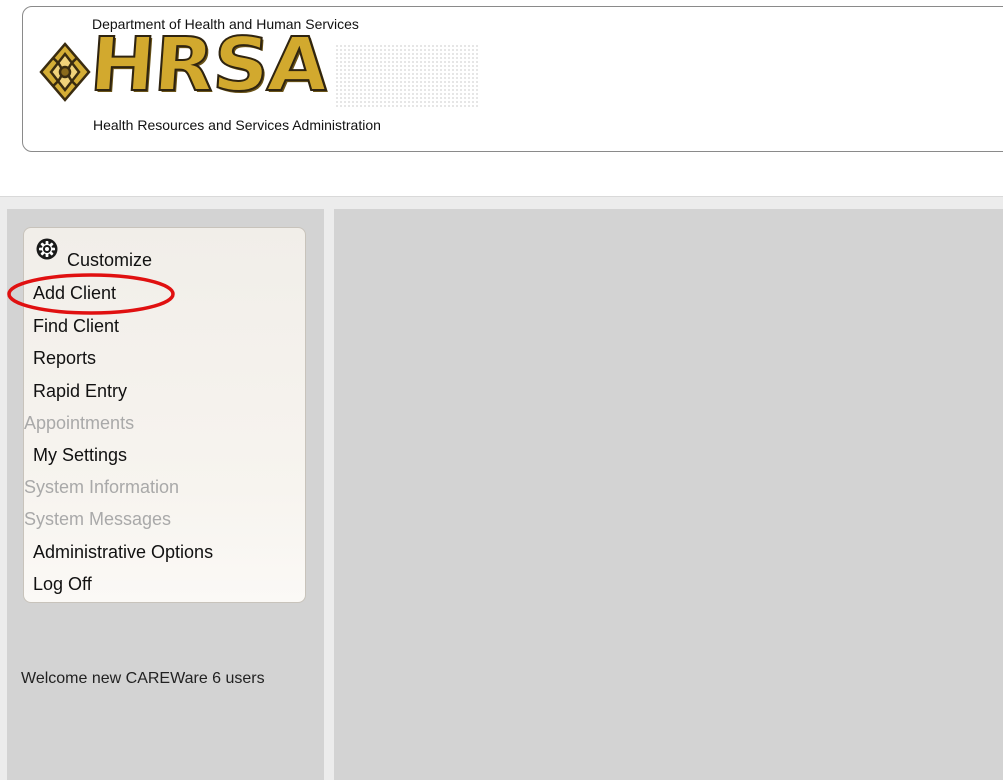  Describe the element at coordinates (80, 391) in the screenshot. I see `menu-item-rapid-entry: Rapid Entry` at that location.